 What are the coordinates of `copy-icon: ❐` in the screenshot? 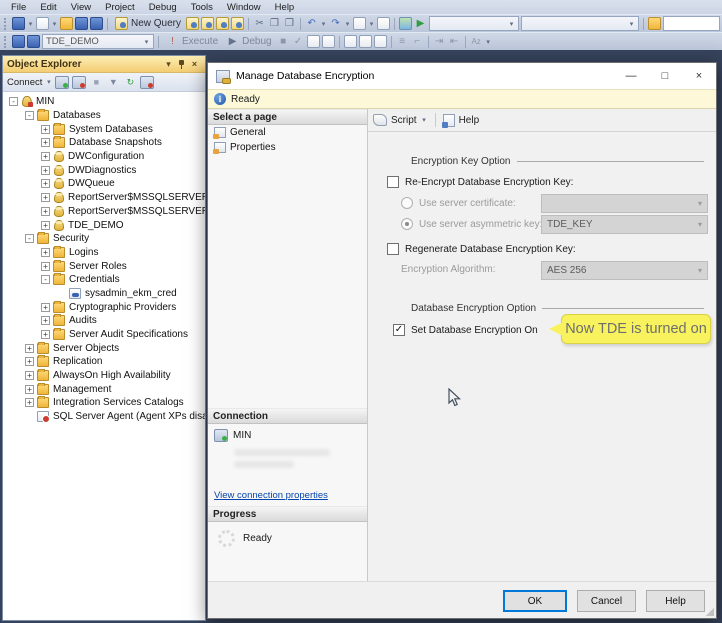 It's located at (274, 23).